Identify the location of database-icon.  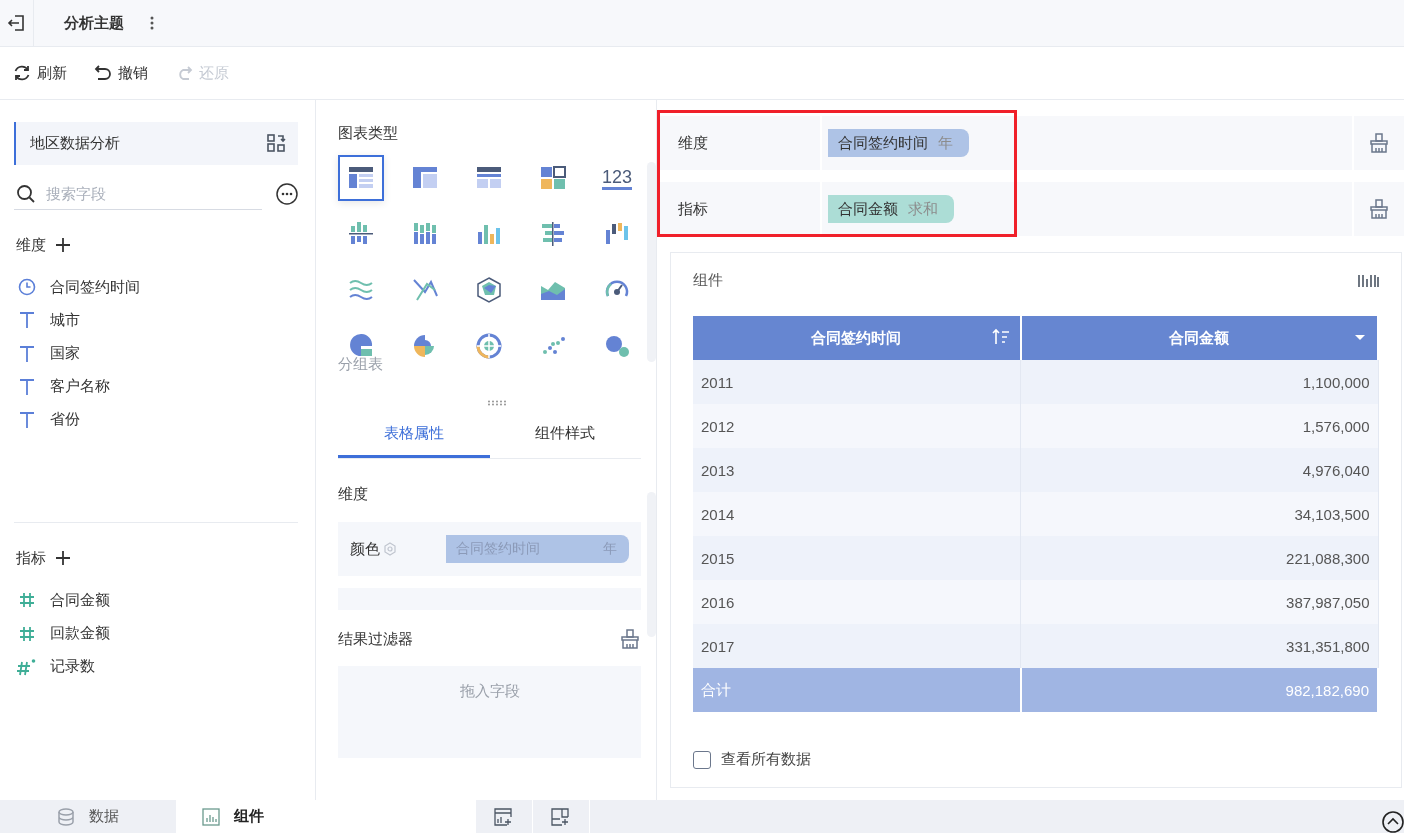
(66, 816).